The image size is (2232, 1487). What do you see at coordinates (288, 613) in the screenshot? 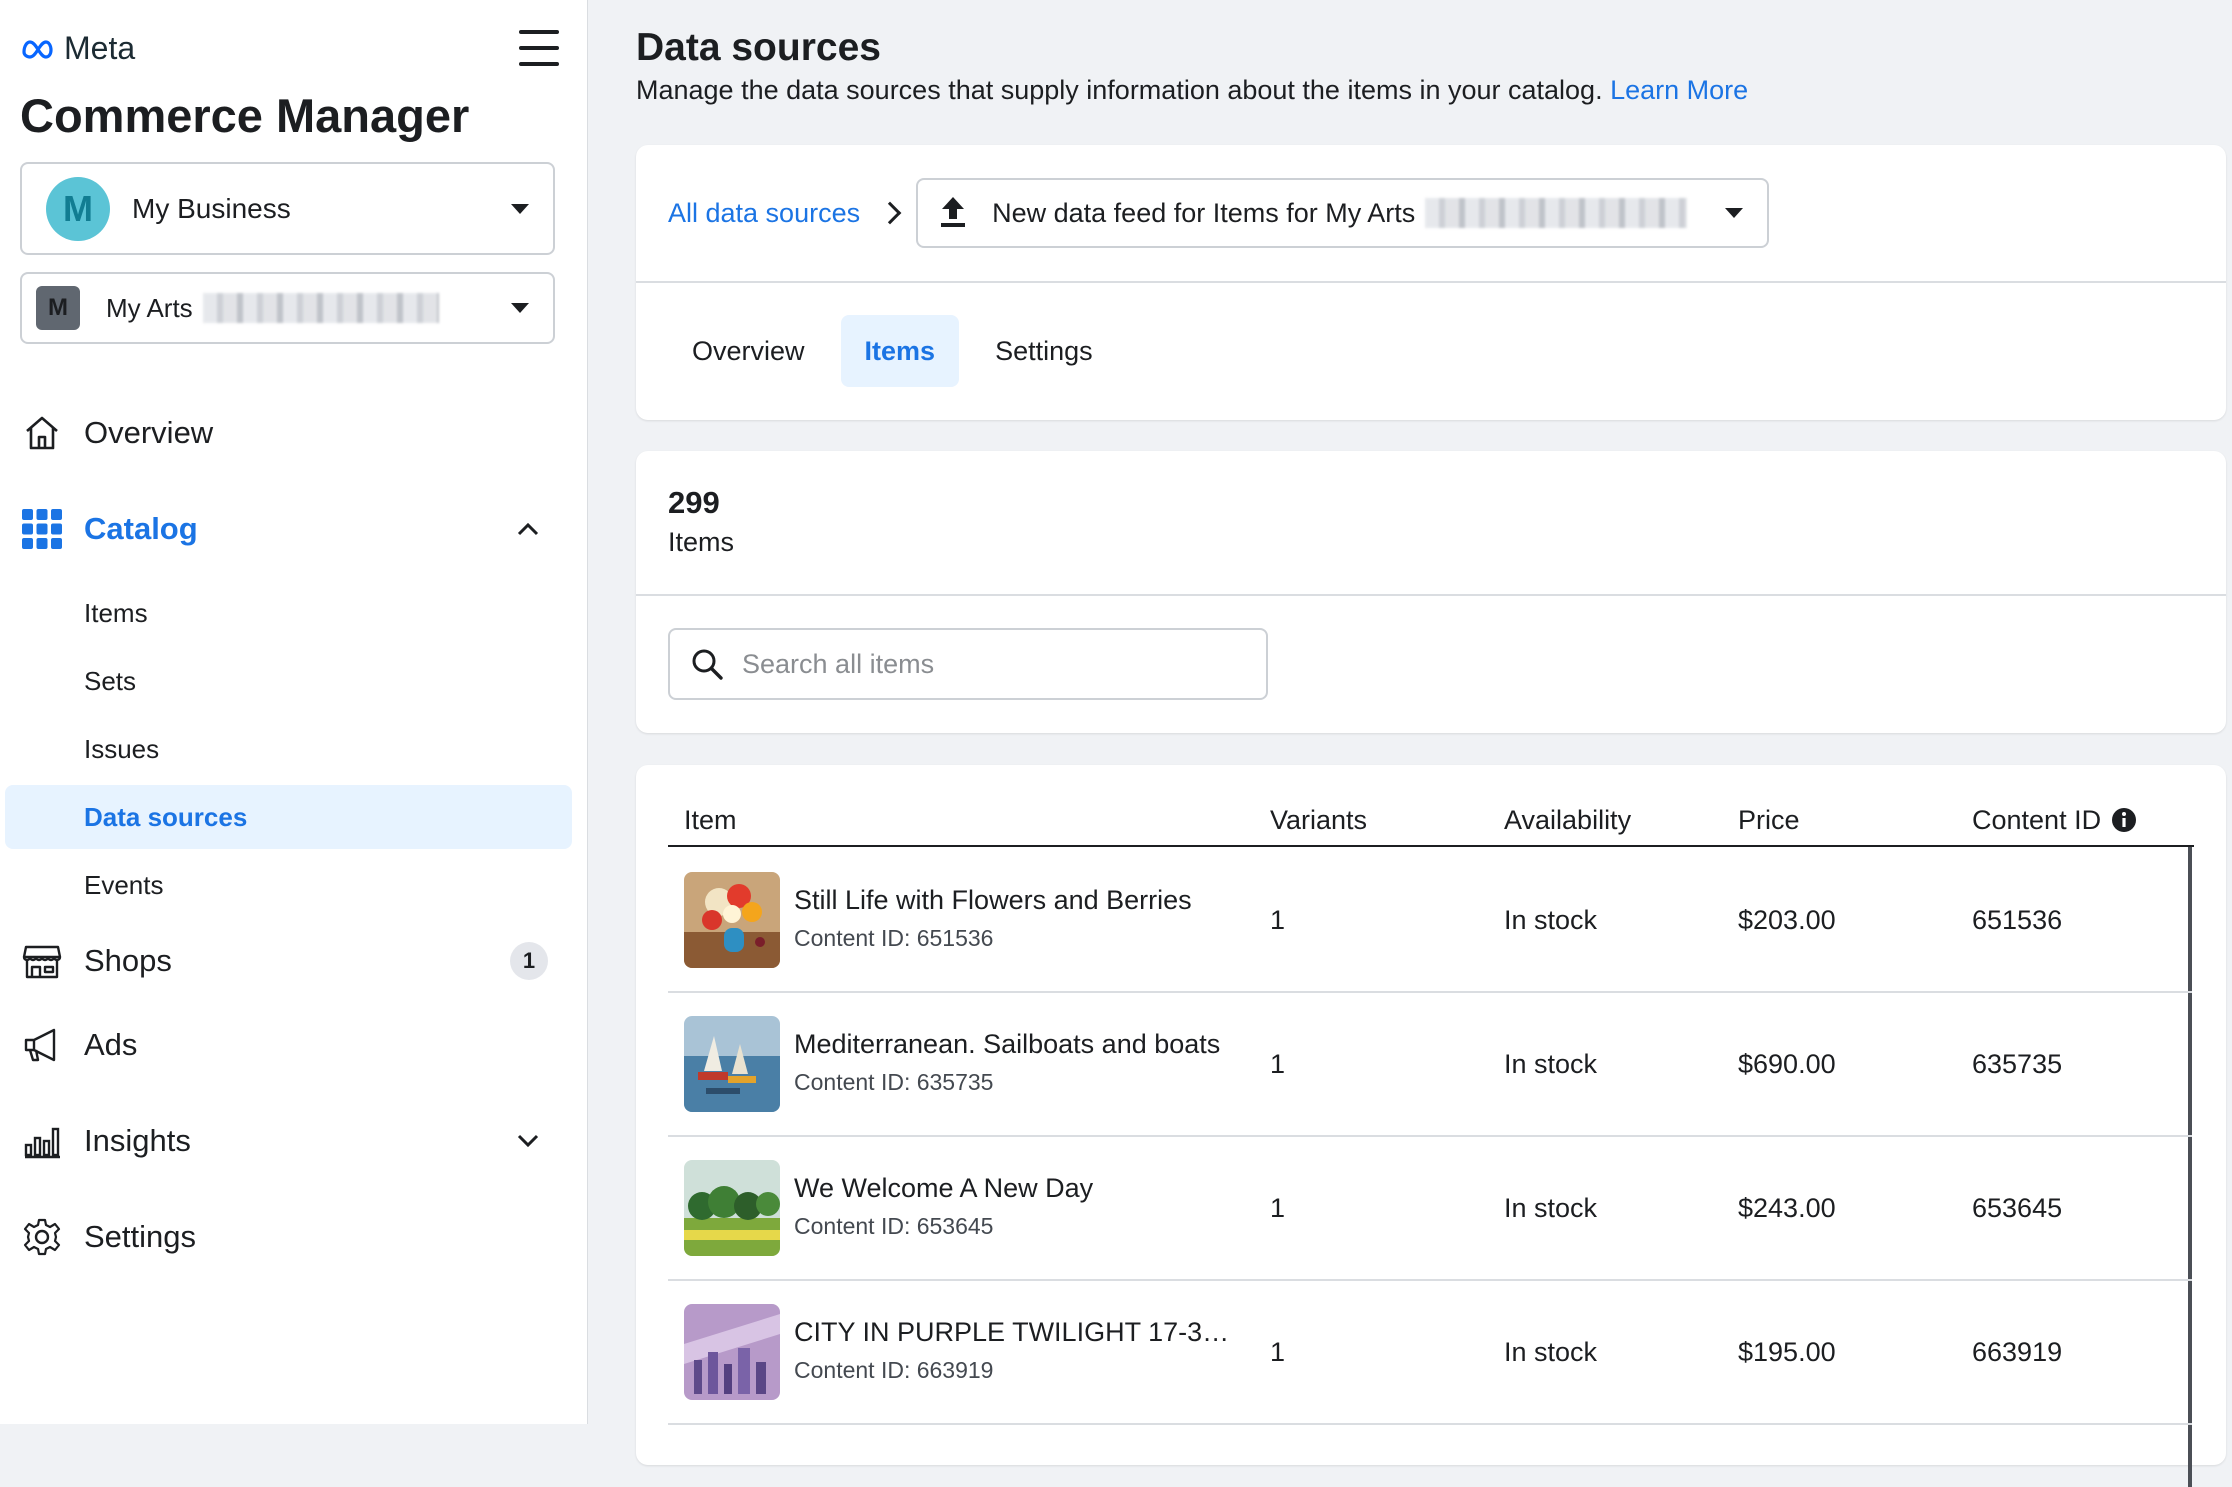
I see `nav-catalog-items: Items` at bounding box center [288, 613].